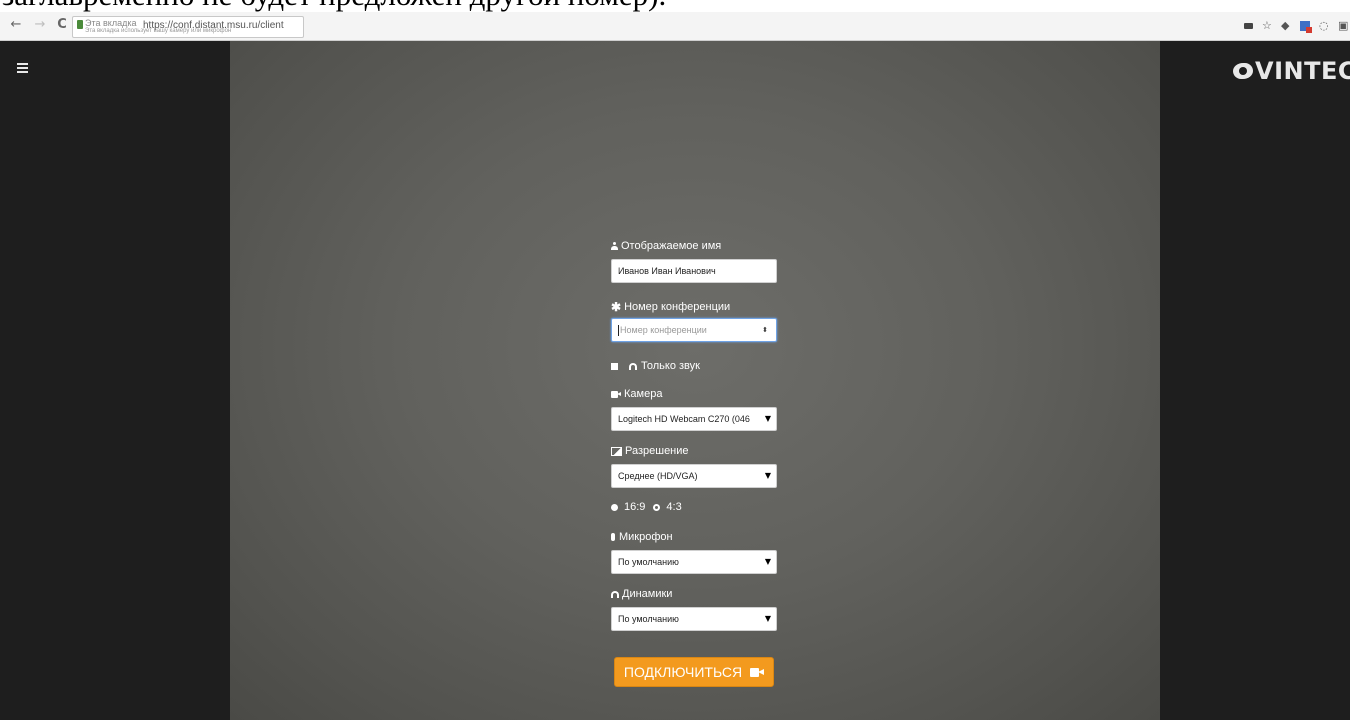 The height and width of the screenshot is (720, 1350). What do you see at coordinates (1306, 27) in the screenshot?
I see `mail-icon` at bounding box center [1306, 27].